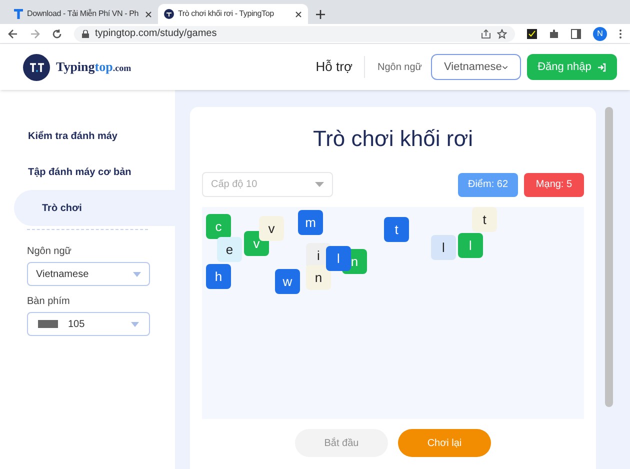  I want to click on chevron-icon, so click(505, 67).